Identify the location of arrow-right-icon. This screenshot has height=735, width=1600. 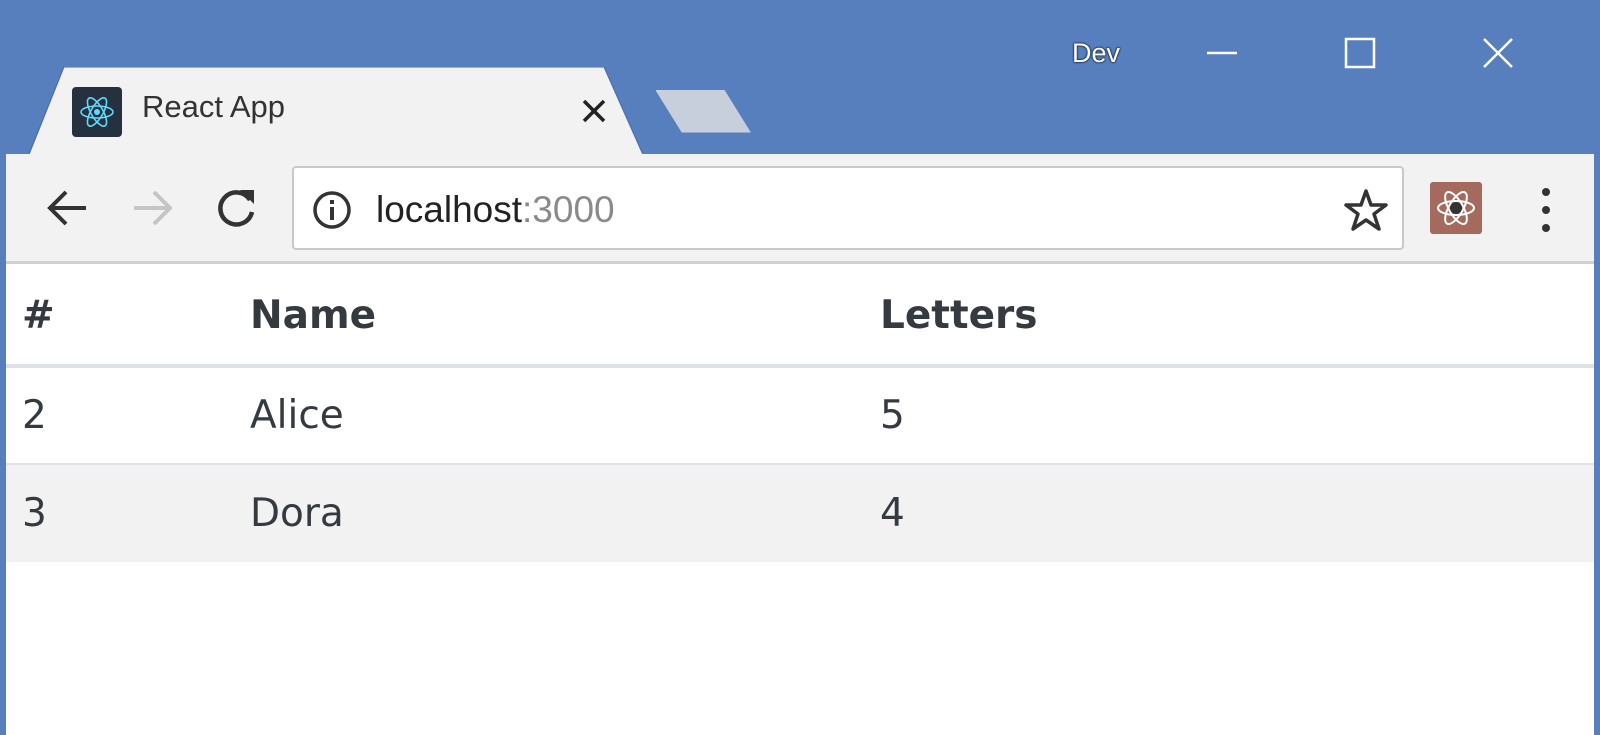
(153, 208).